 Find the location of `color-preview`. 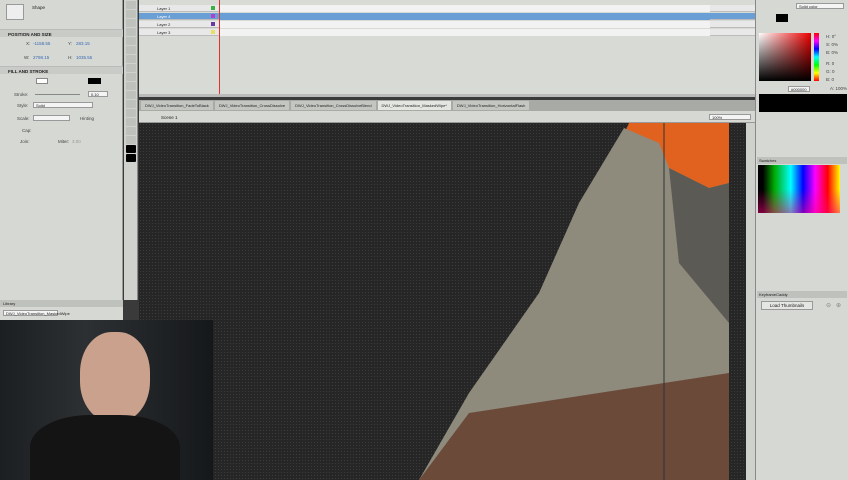

color-preview is located at coordinates (803, 103).